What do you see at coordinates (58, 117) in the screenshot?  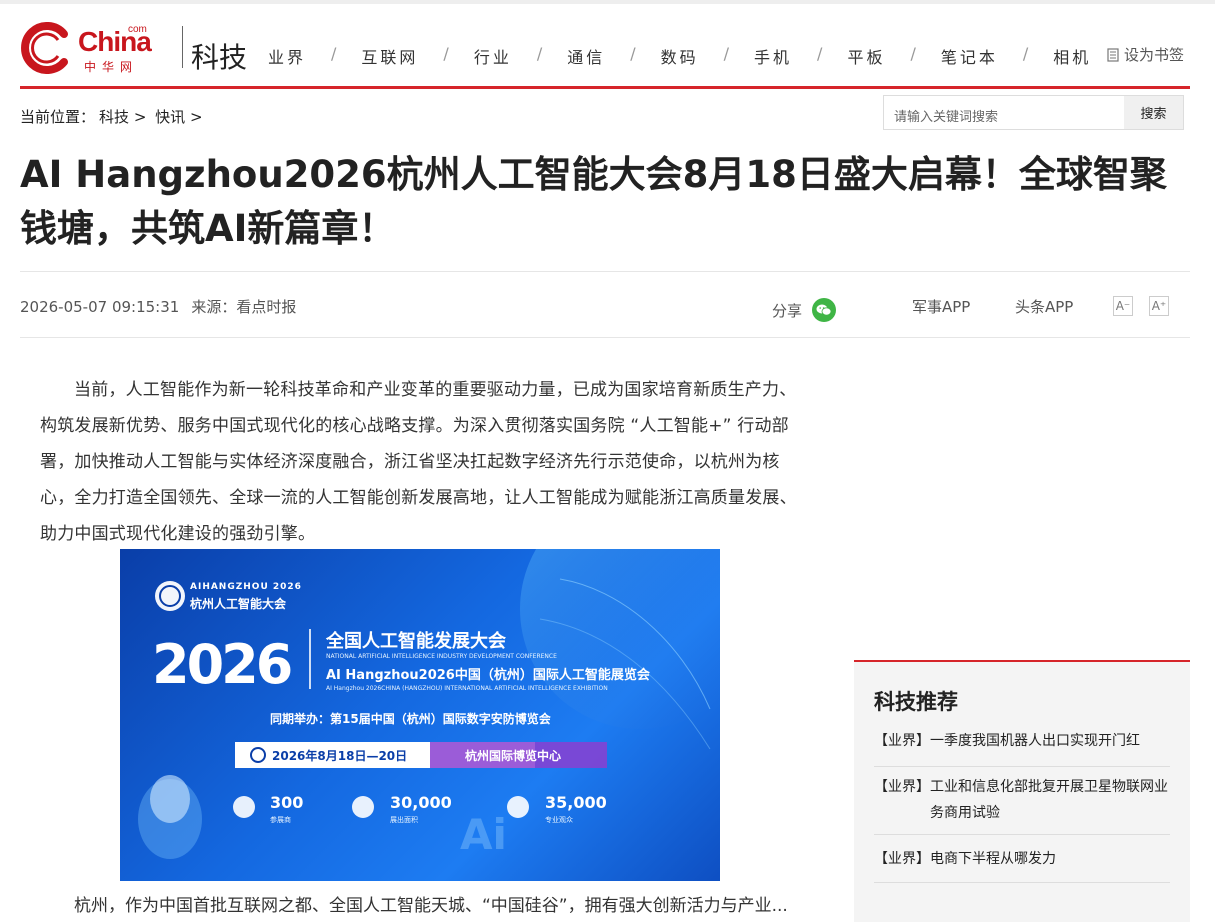 I see `breadcrumb-prefix: 当前位置：` at bounding box center [58, 117].